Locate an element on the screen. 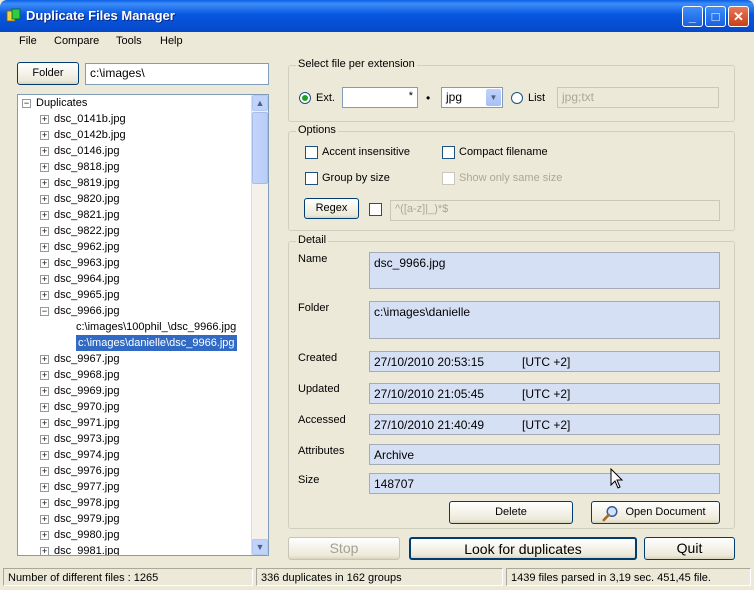 The width and height of the screenshot is (754, 590). tree-item-label: c:\images\danielle\dsc_9966.jpg is located at coordinates (156, 343).